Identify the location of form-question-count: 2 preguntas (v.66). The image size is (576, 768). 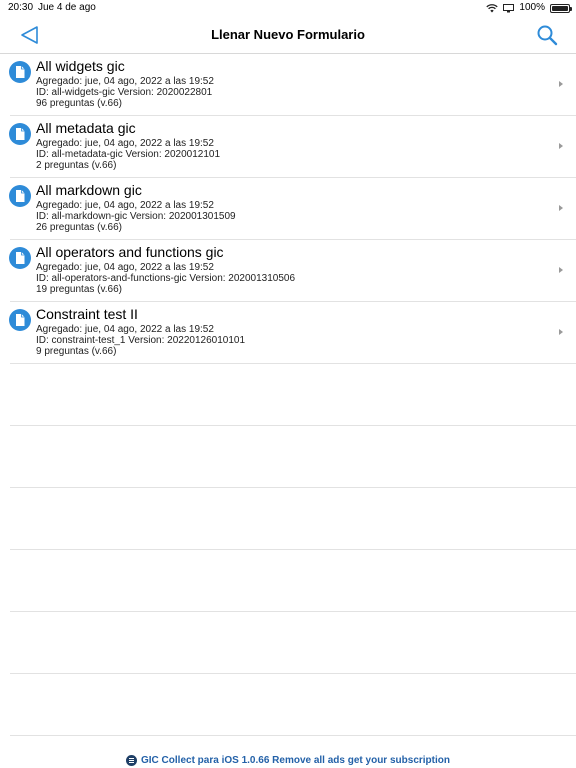
(76, 165).